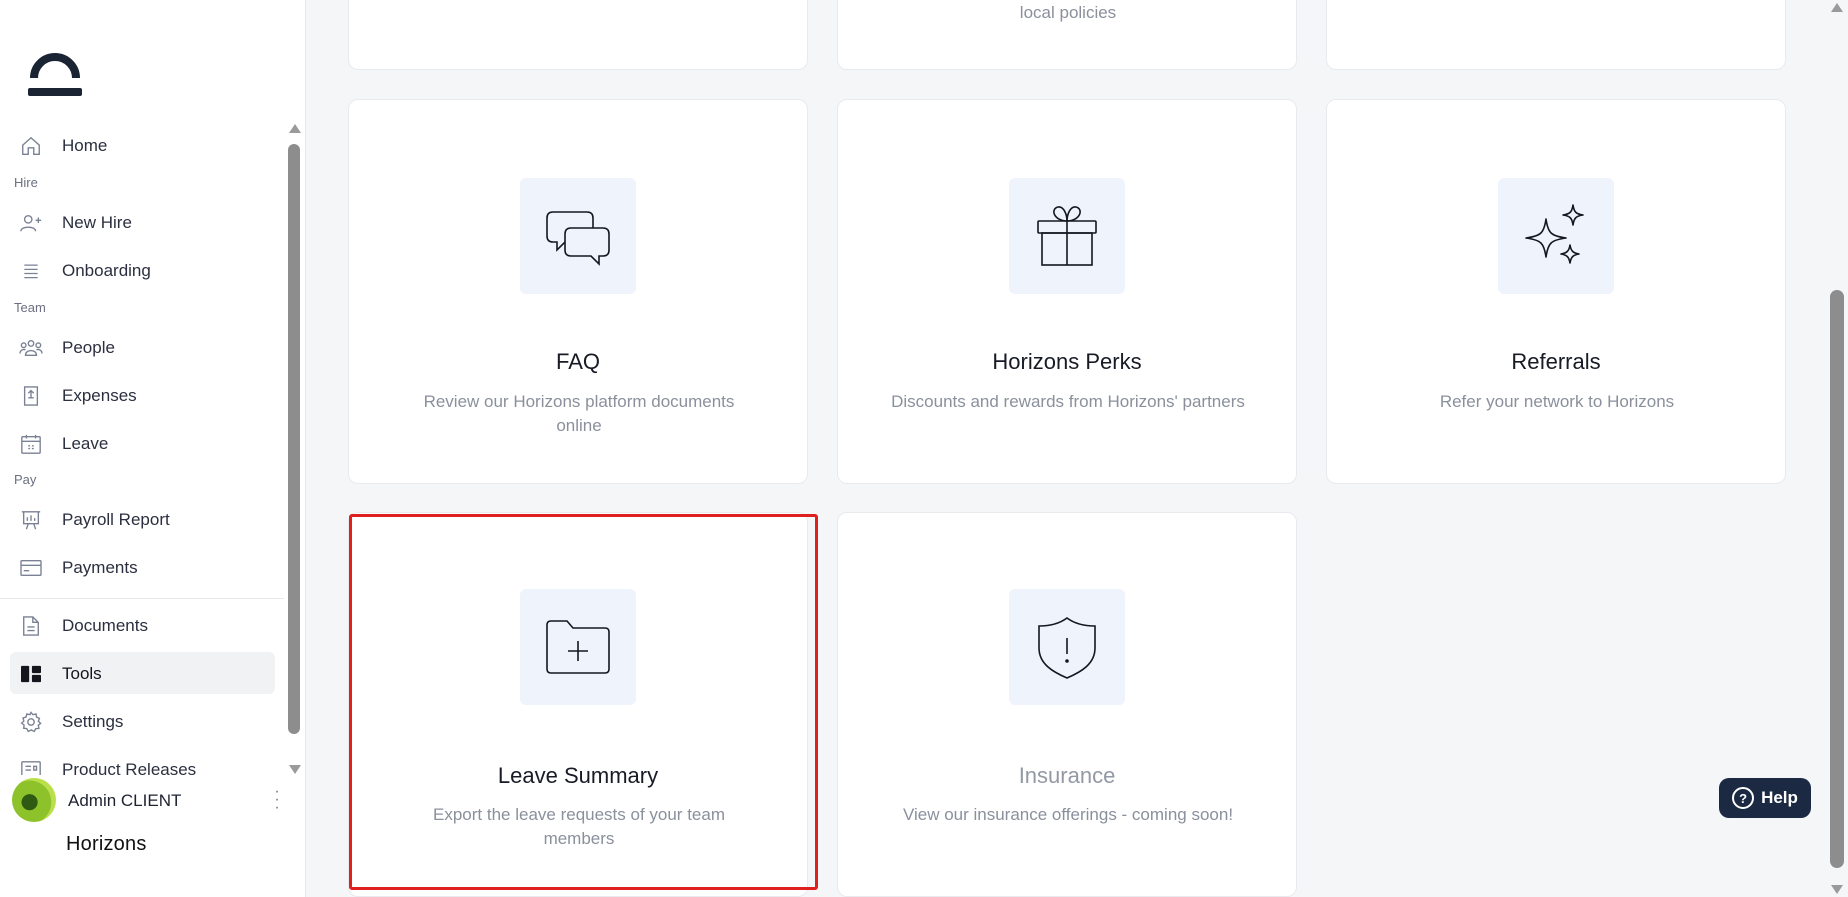 This screenshot has height=897, width=1848. Describe the element at coordinates (277, 800) in the screenshot. I see `more-vertical-icon: · · ·` at that location.